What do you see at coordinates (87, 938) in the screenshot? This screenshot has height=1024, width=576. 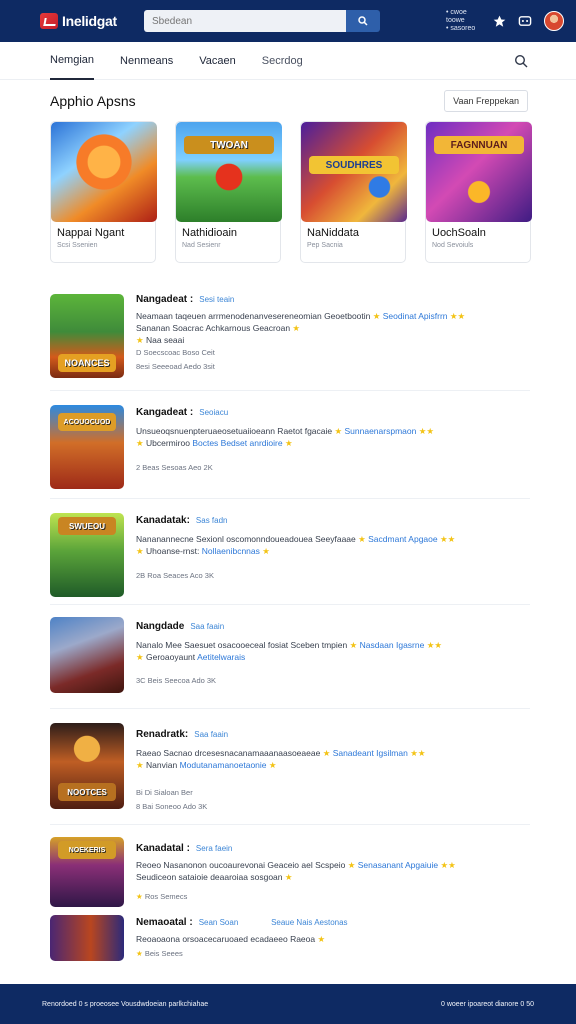 I see `item-thumbnail` at bounding box center [87, 938].